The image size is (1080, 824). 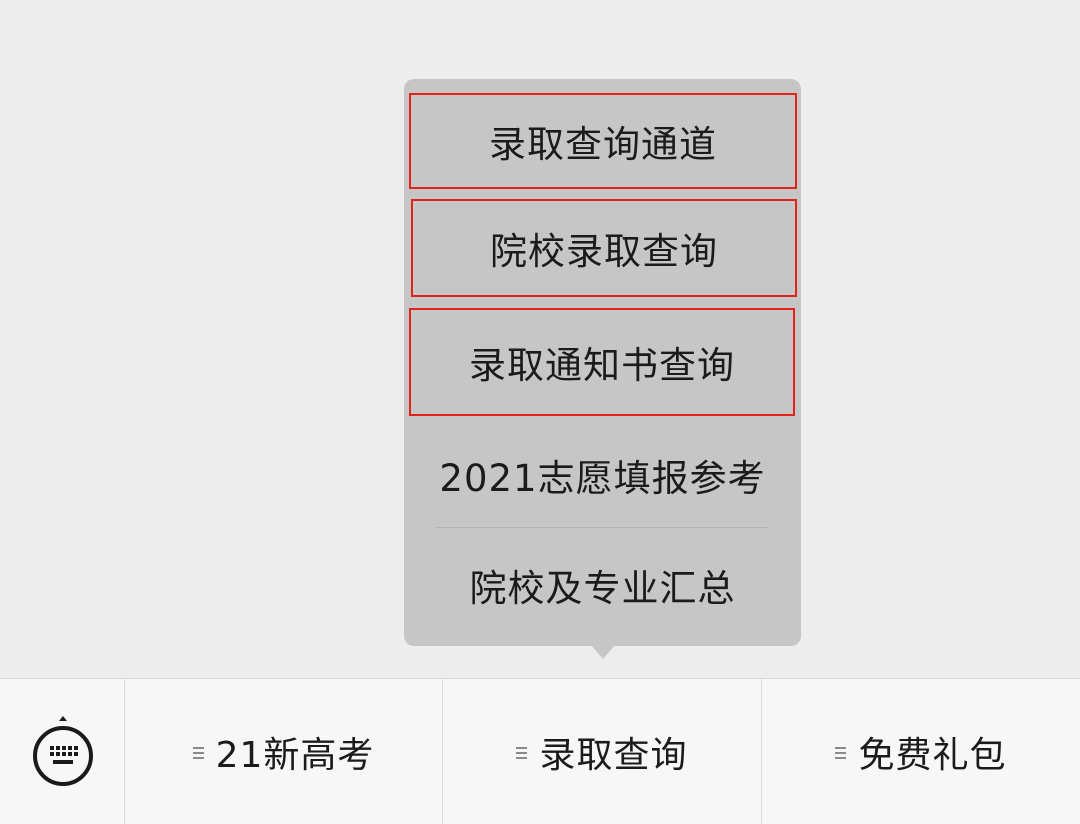 I want to click on submenu-item-college-admission: 院校录取查询, so click(x=604, y=248).